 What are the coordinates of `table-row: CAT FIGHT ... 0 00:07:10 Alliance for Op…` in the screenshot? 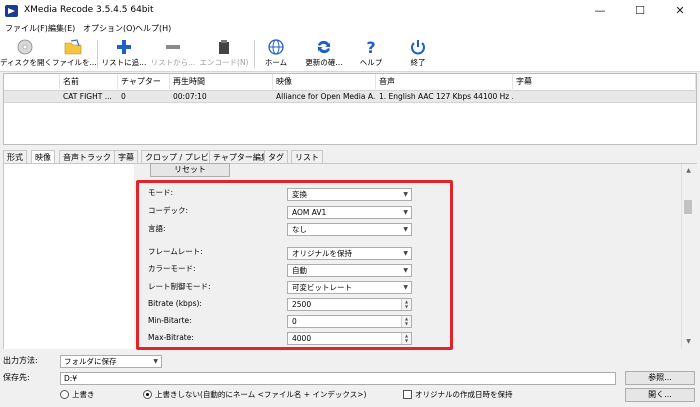 It's located at (350, 96).